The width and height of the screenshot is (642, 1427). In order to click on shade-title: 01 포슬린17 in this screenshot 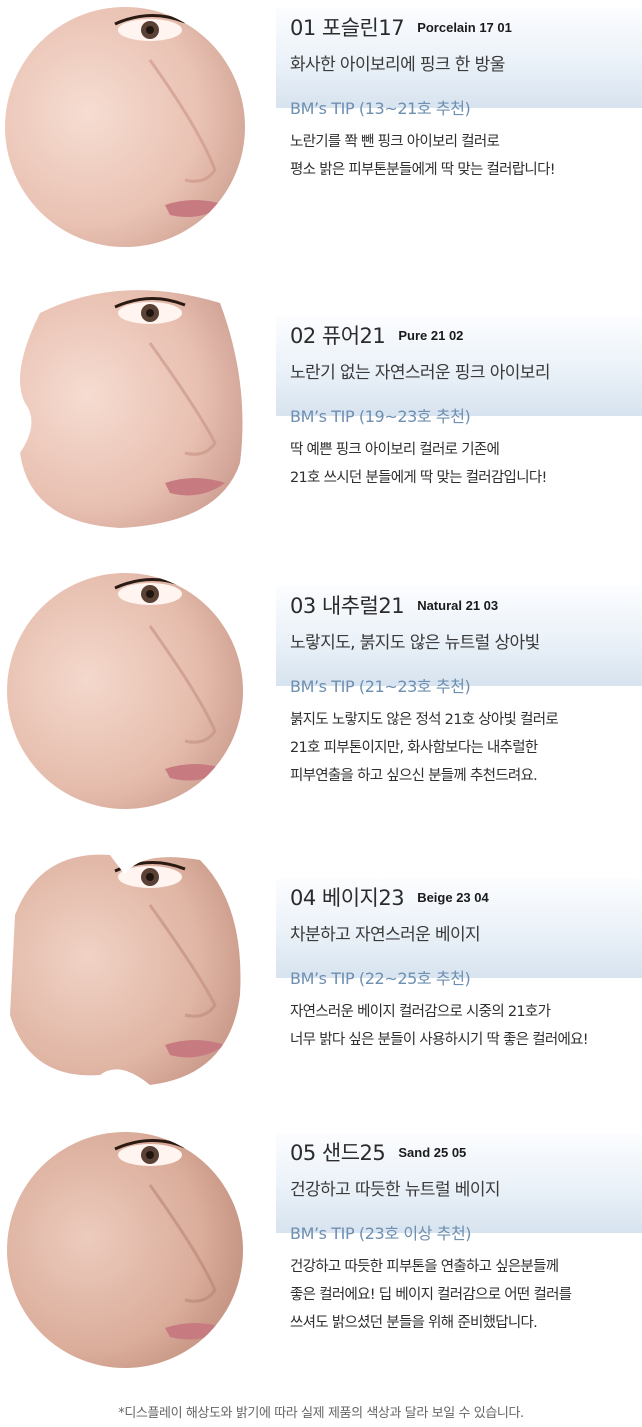, I will do `click(347, 28)`.